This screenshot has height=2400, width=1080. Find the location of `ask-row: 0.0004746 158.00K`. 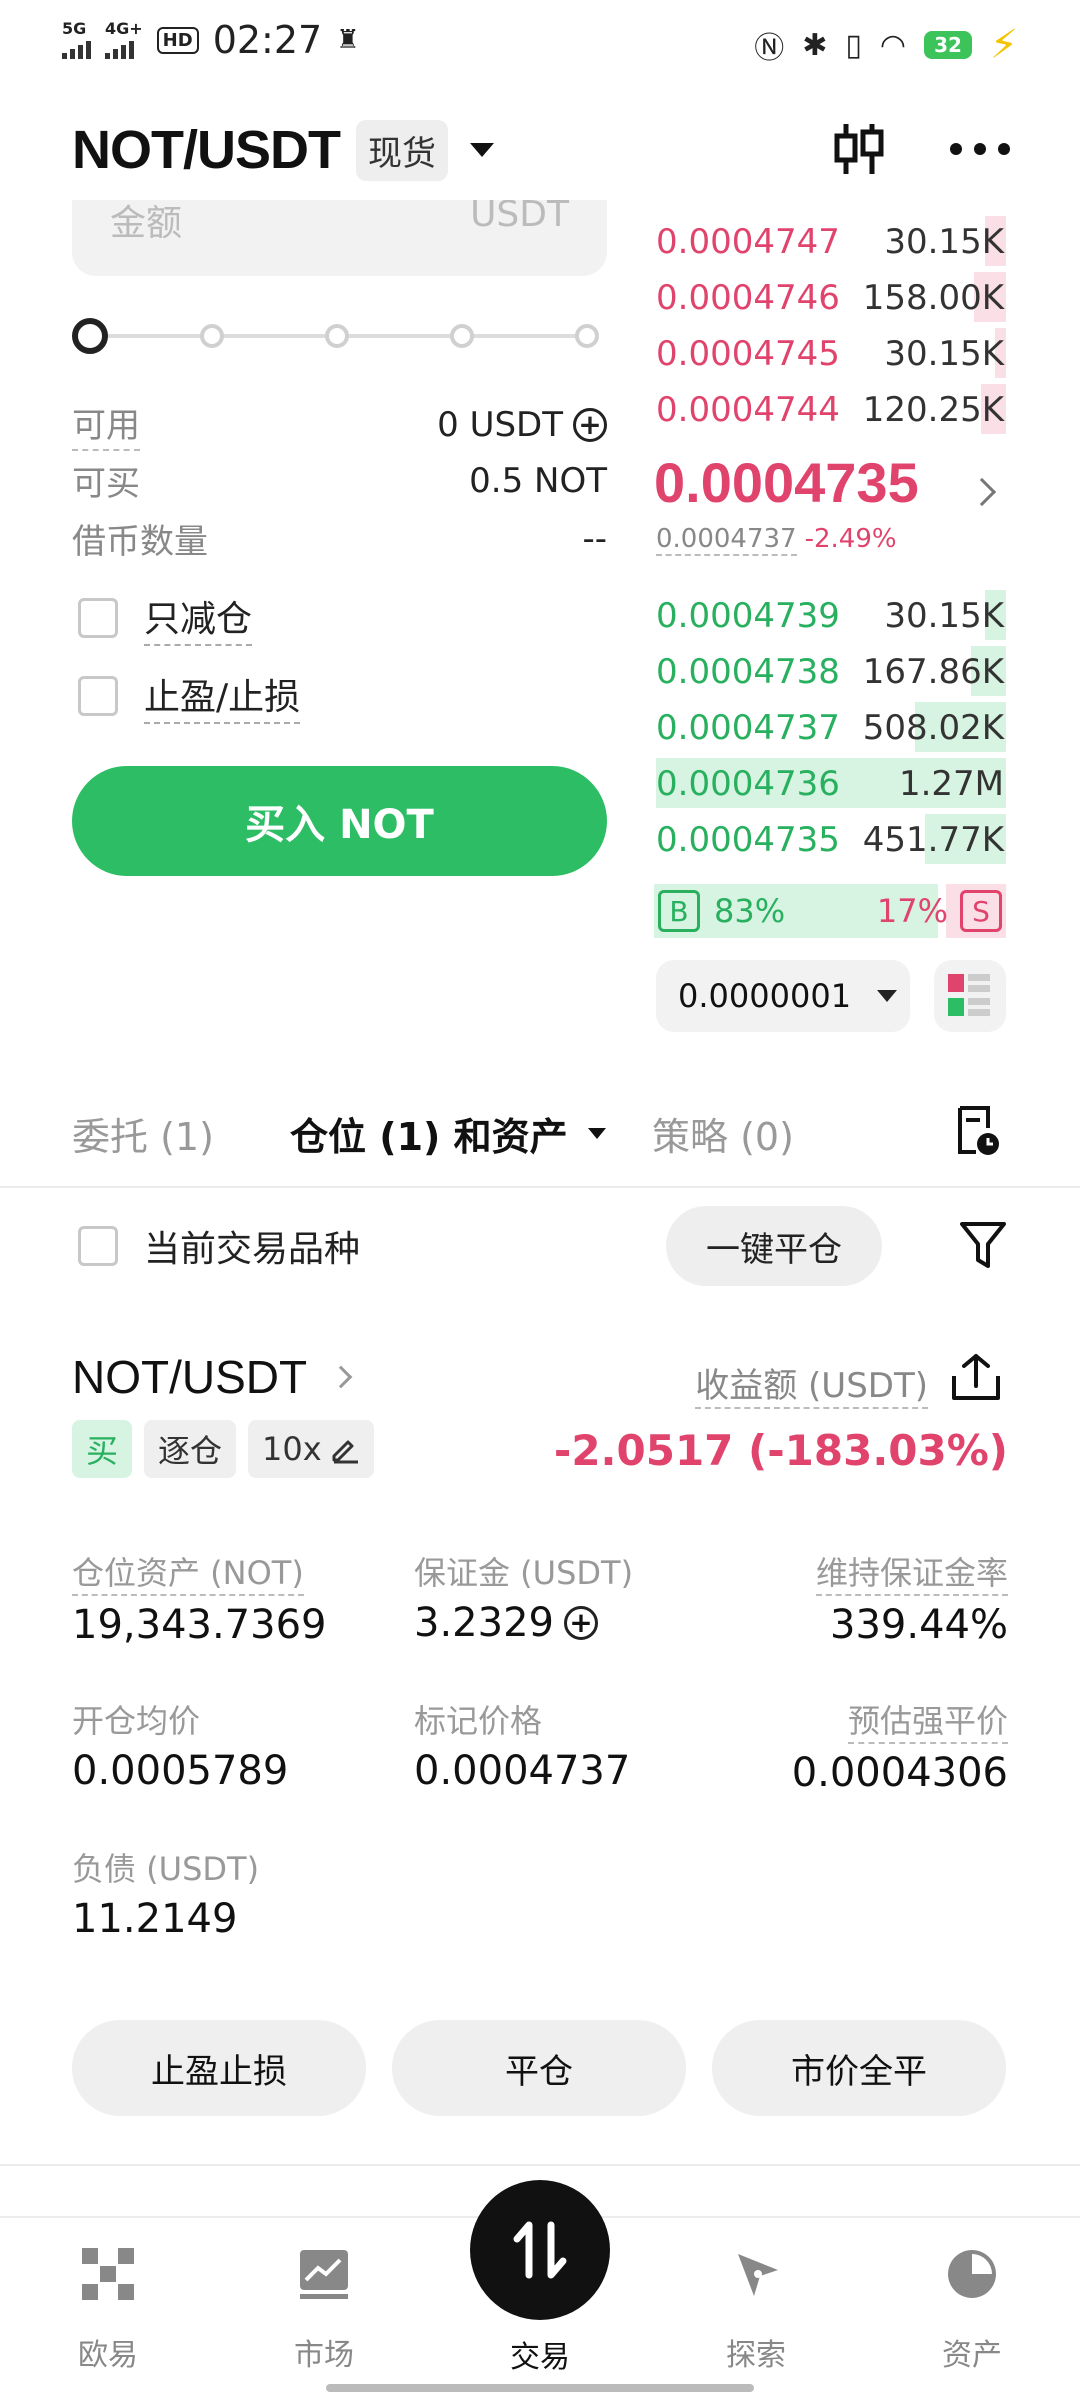

ask-row: 0.0004746 158.00K is located at coordinates (831, 297).